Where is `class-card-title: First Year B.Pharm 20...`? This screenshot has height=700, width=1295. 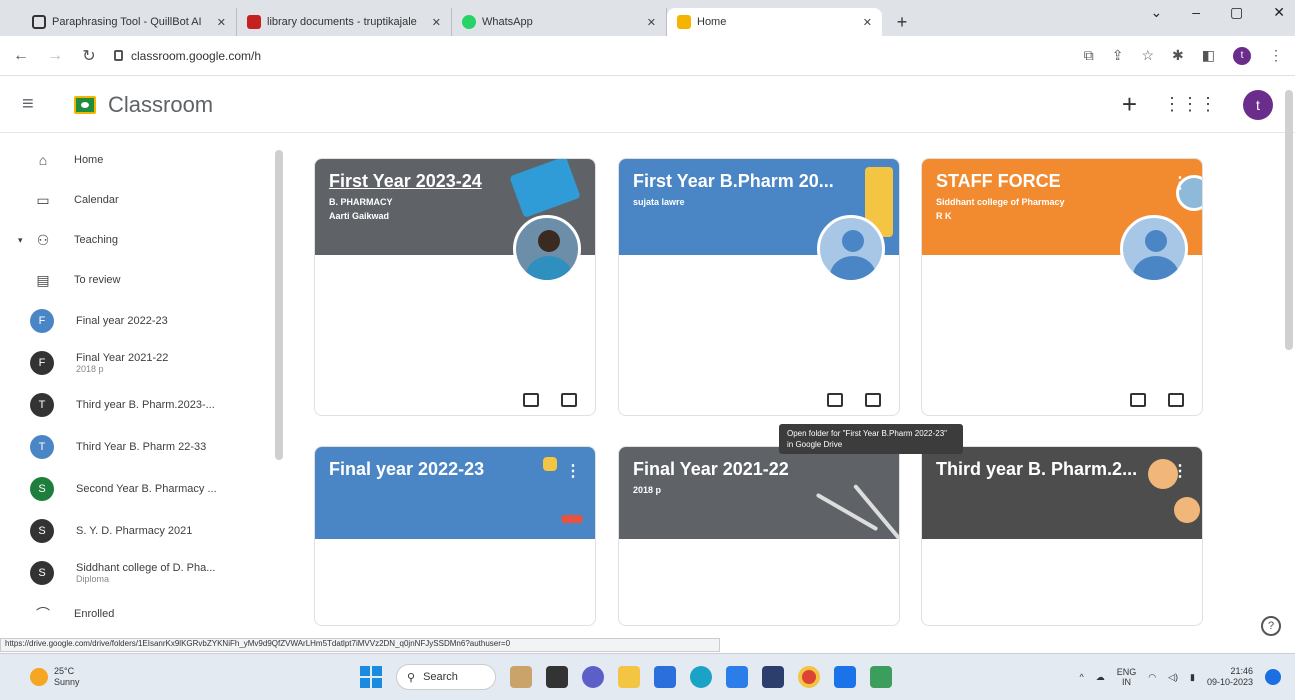
class-card-title: First Year B.Pharm 20... is located at coordinates (759, 181).